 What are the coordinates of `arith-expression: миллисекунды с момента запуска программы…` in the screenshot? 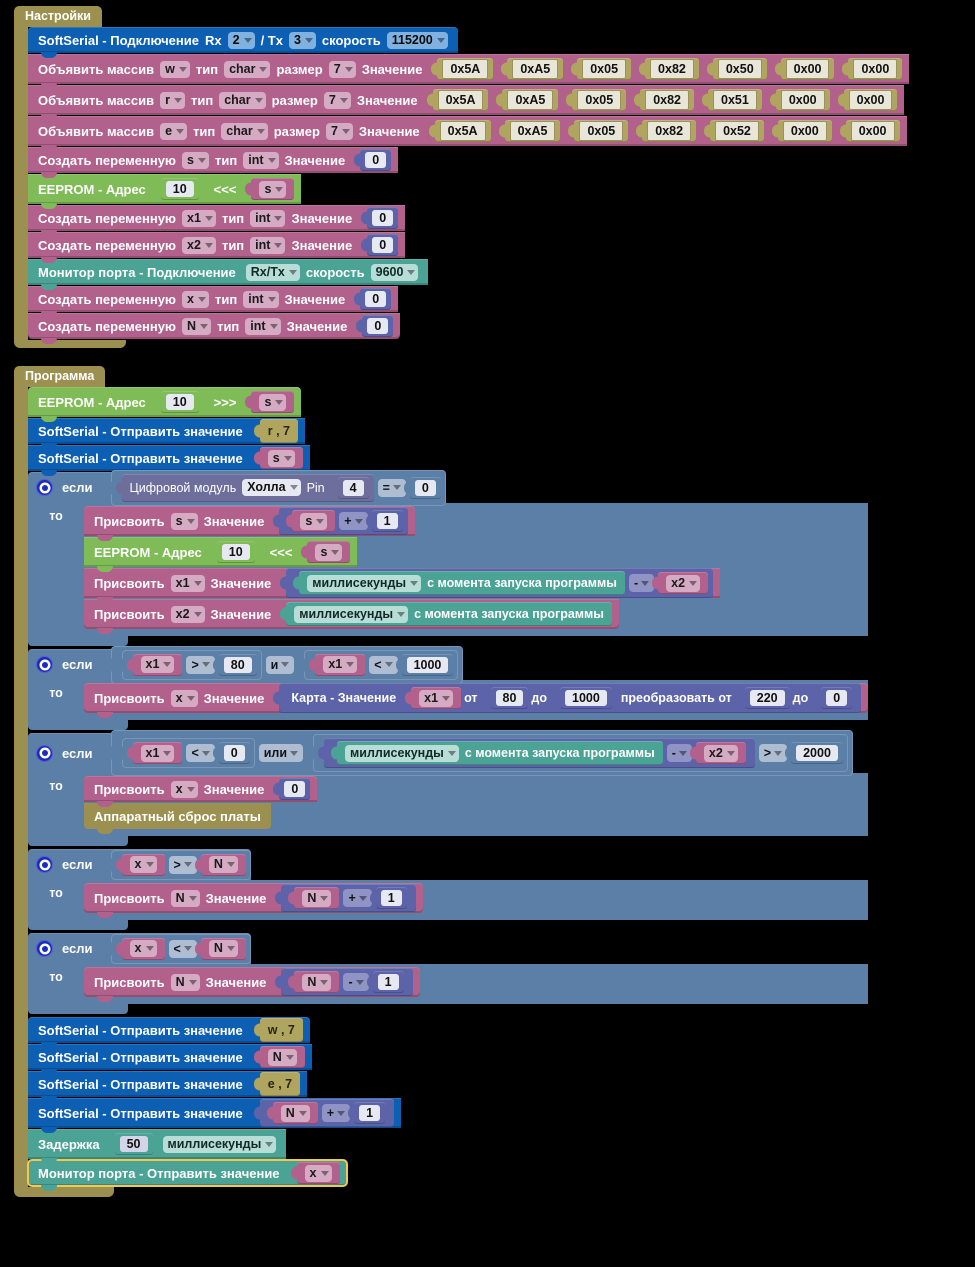 It's located at (500, 583).